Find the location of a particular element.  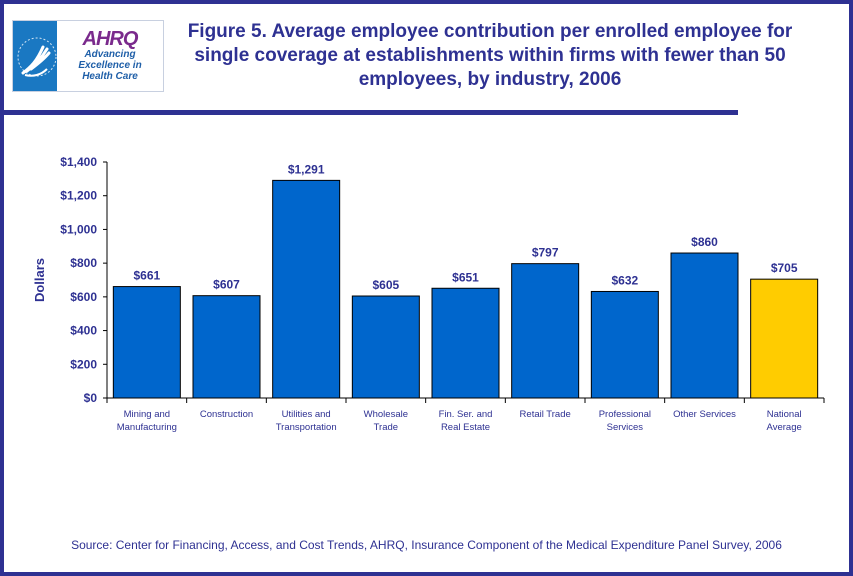

data-label: $605 is located at coordinates (385, 285).